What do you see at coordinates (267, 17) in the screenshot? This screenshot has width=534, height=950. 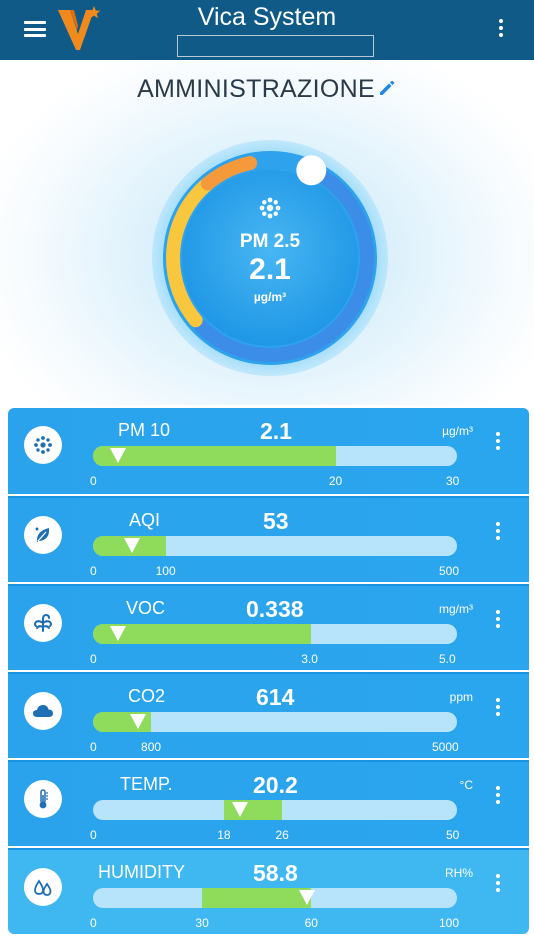 I see `app-title: Vica System` at bounding box center [267, 17].